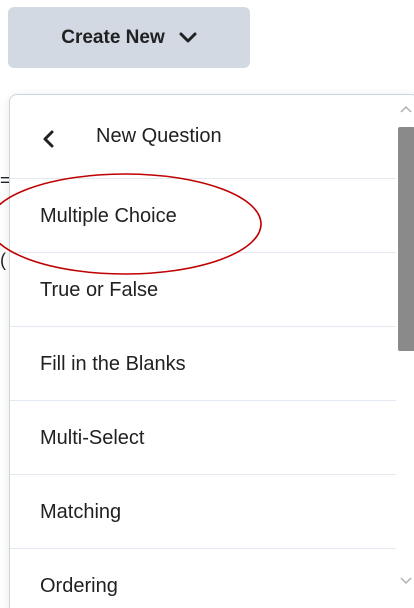 The width and height of the screenshot is (414, 608). Describe the element at coordinates (203, 290) in the screenshot. I see `menu-item-true-or-false: True or False` at that location.